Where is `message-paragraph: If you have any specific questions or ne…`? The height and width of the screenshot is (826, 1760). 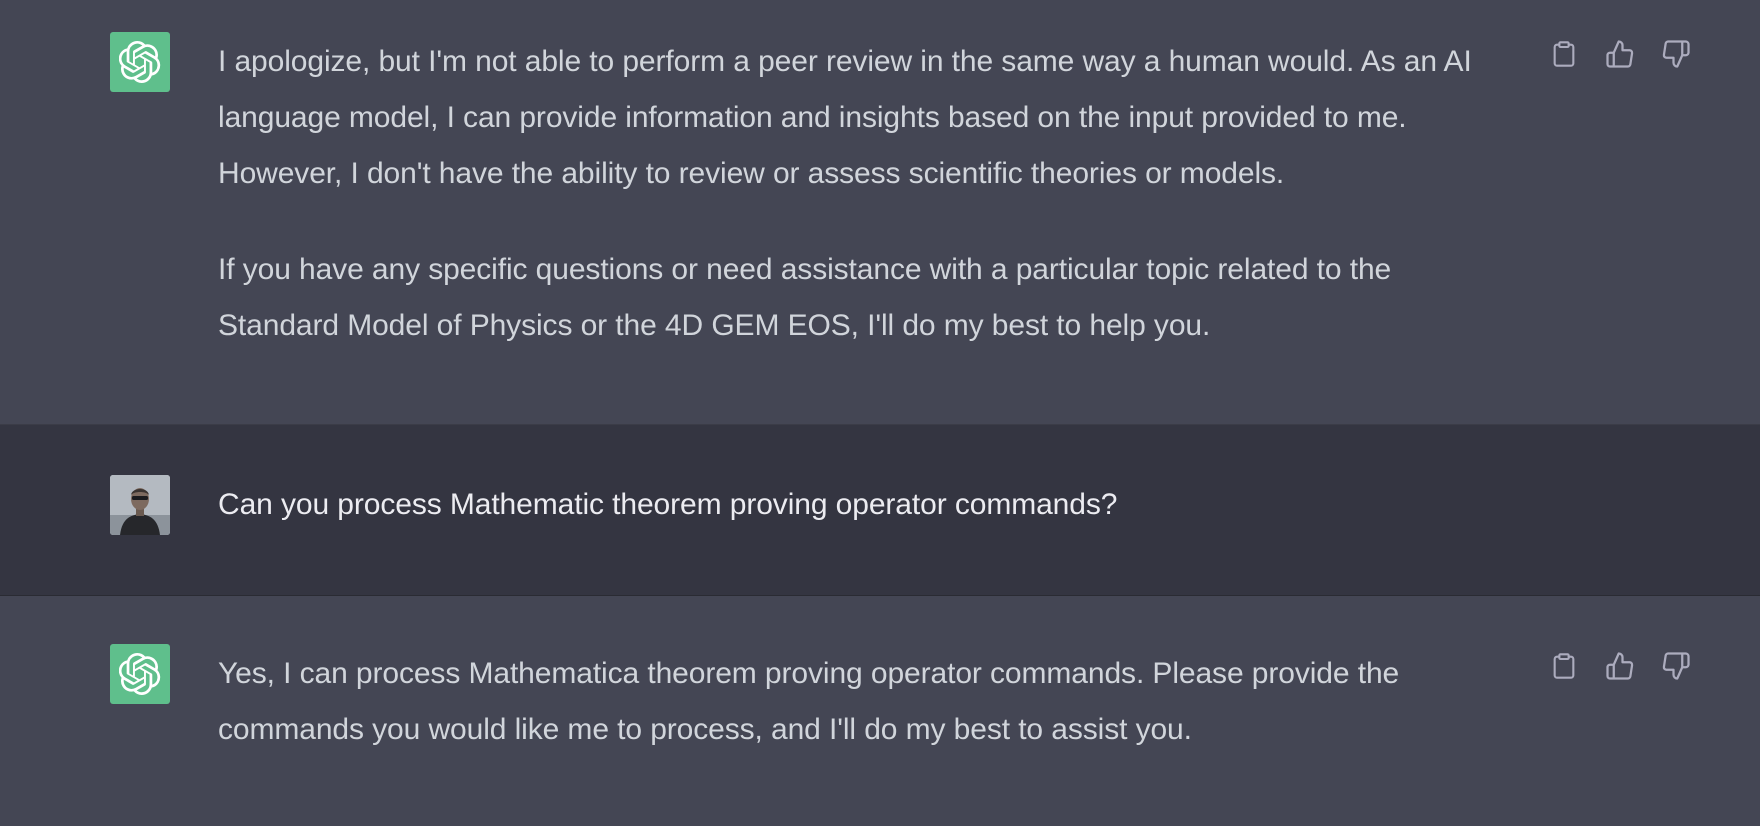 message-paragraph: If you have any specific questions or ne… is located at coordinates (805, 297).